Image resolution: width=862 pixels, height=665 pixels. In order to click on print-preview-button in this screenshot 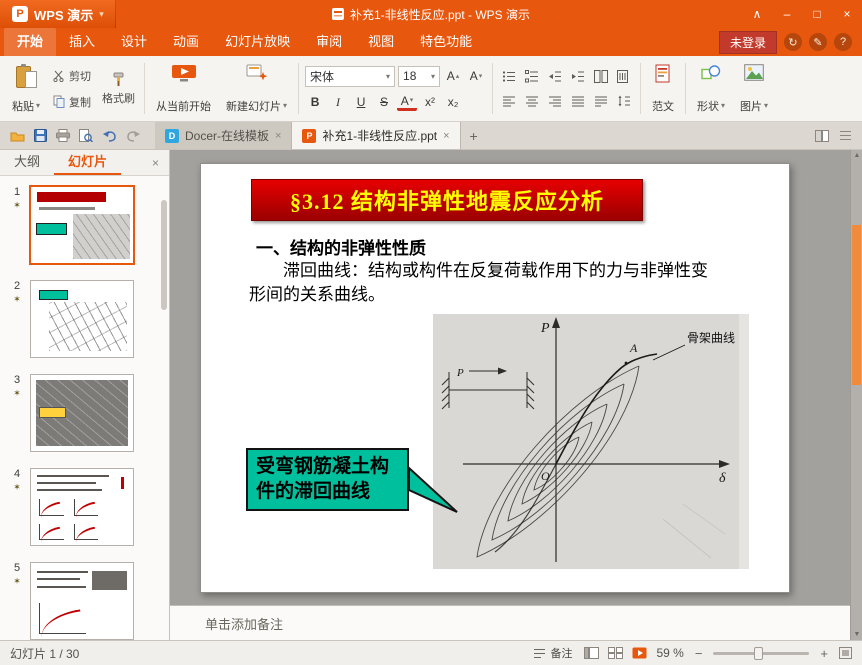, I will do `click(86, 135)`.